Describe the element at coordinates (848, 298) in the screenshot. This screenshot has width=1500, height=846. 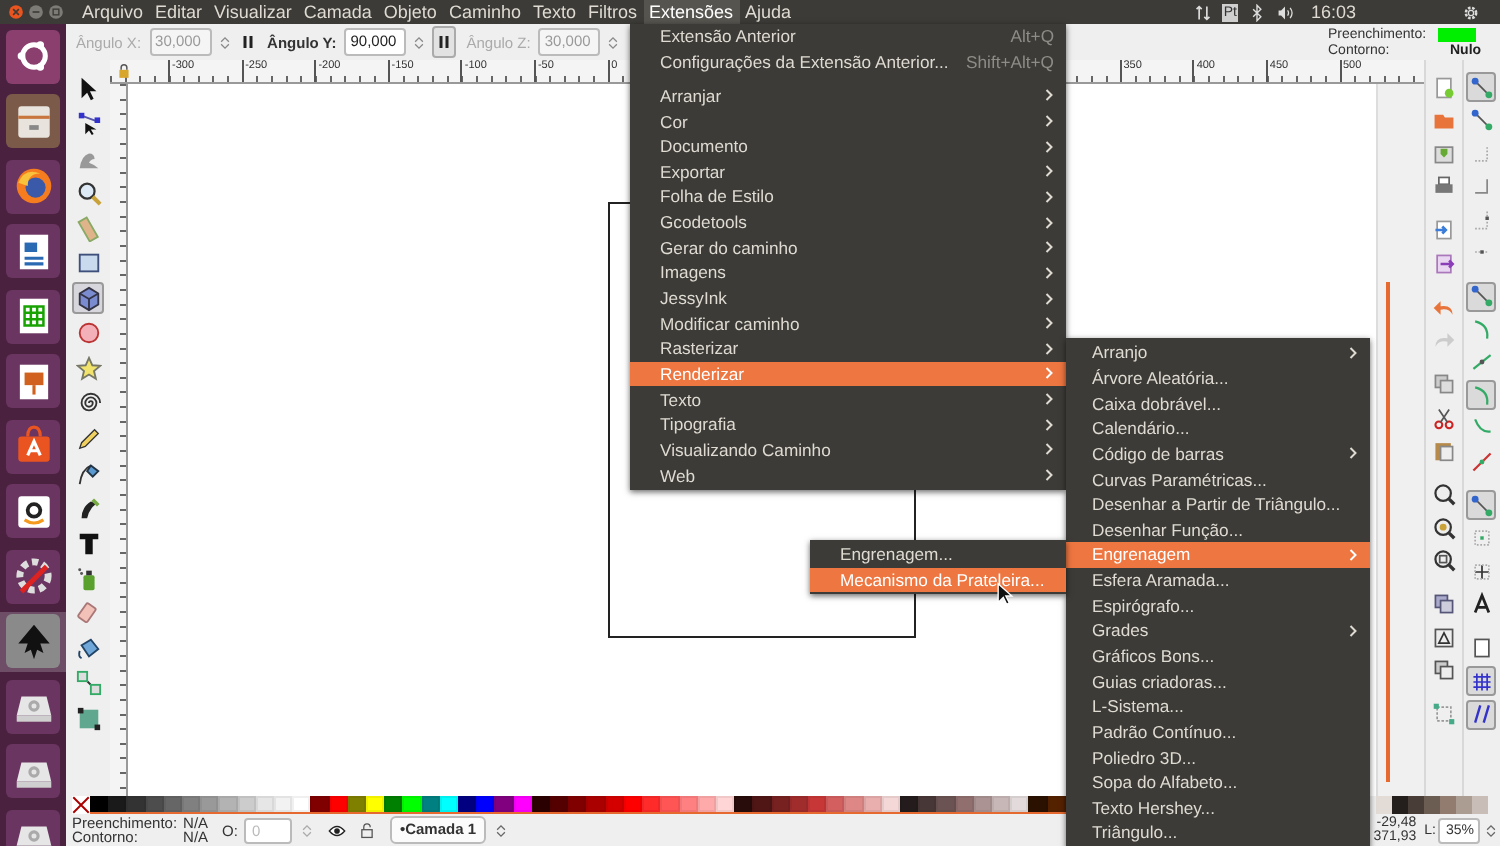
I see `menu-item: JessyInk` at that location.